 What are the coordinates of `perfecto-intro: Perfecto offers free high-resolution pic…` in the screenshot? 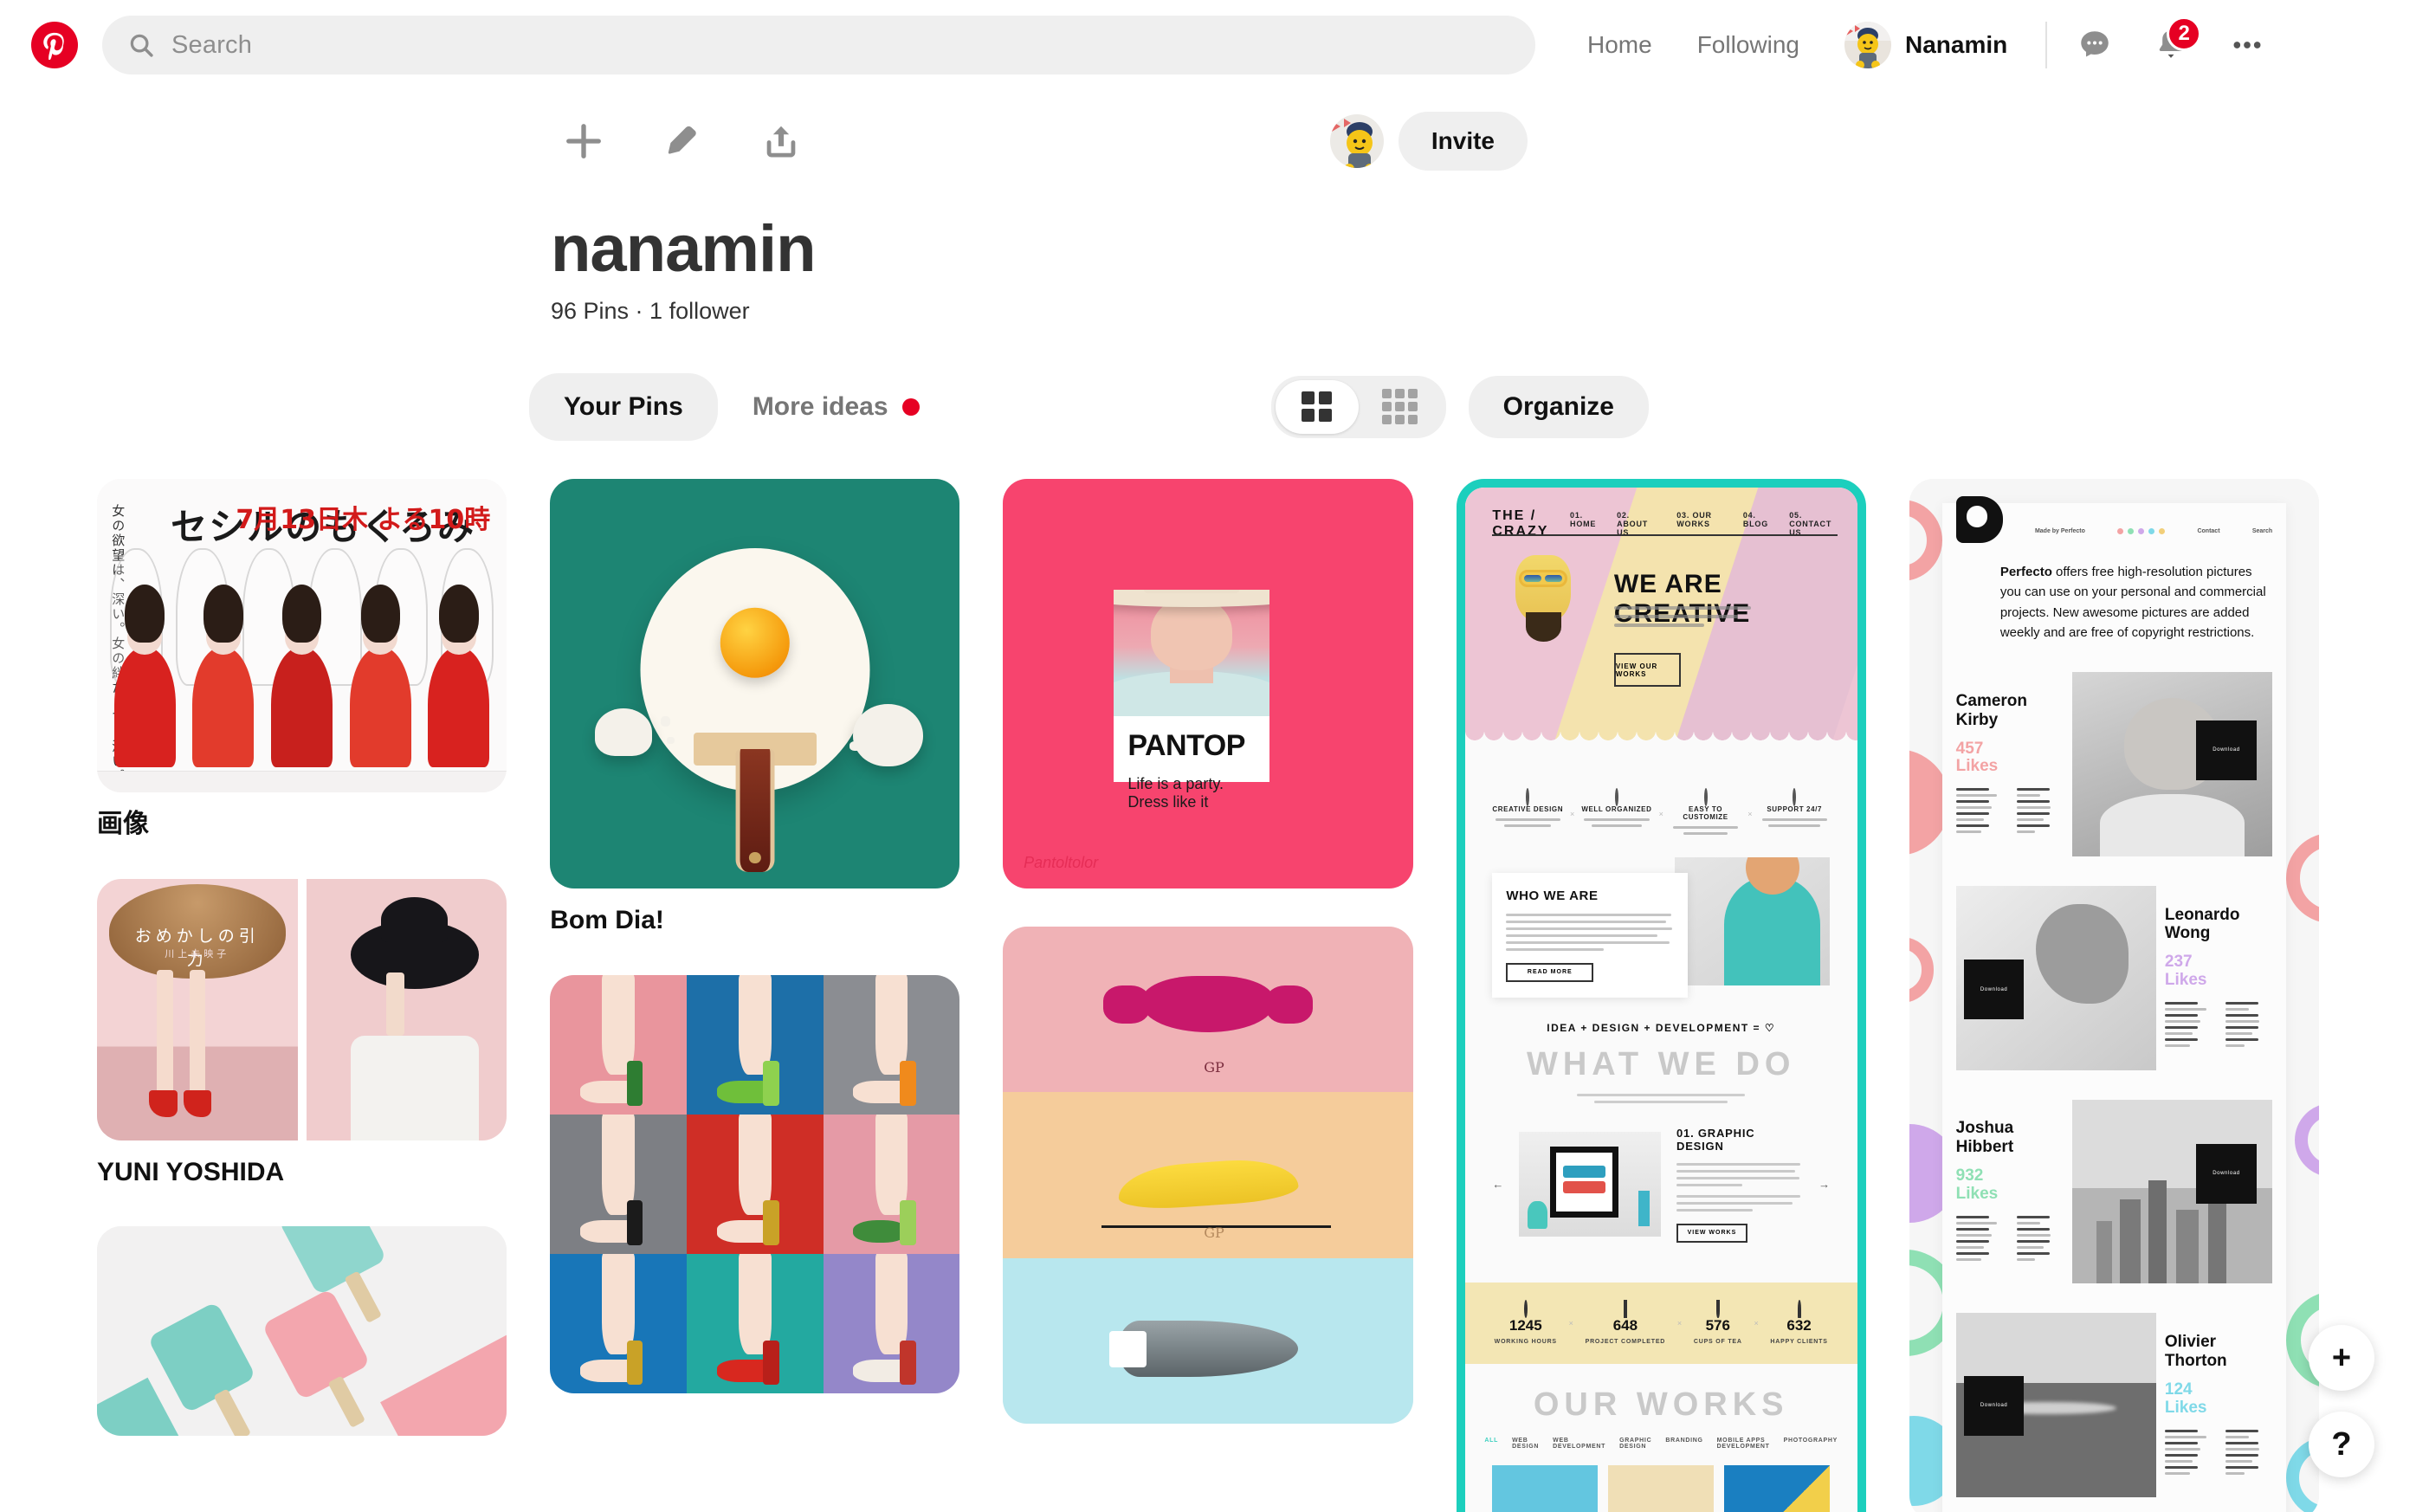 It's located at (2136, 602).